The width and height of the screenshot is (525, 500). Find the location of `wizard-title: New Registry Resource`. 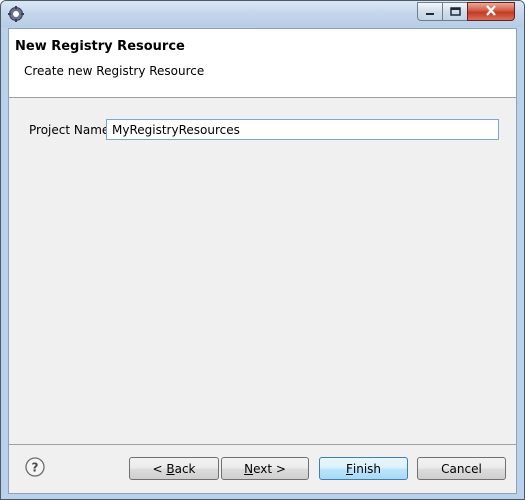

wizard-title: New Registry Resource is located at coordinates (100, 46).